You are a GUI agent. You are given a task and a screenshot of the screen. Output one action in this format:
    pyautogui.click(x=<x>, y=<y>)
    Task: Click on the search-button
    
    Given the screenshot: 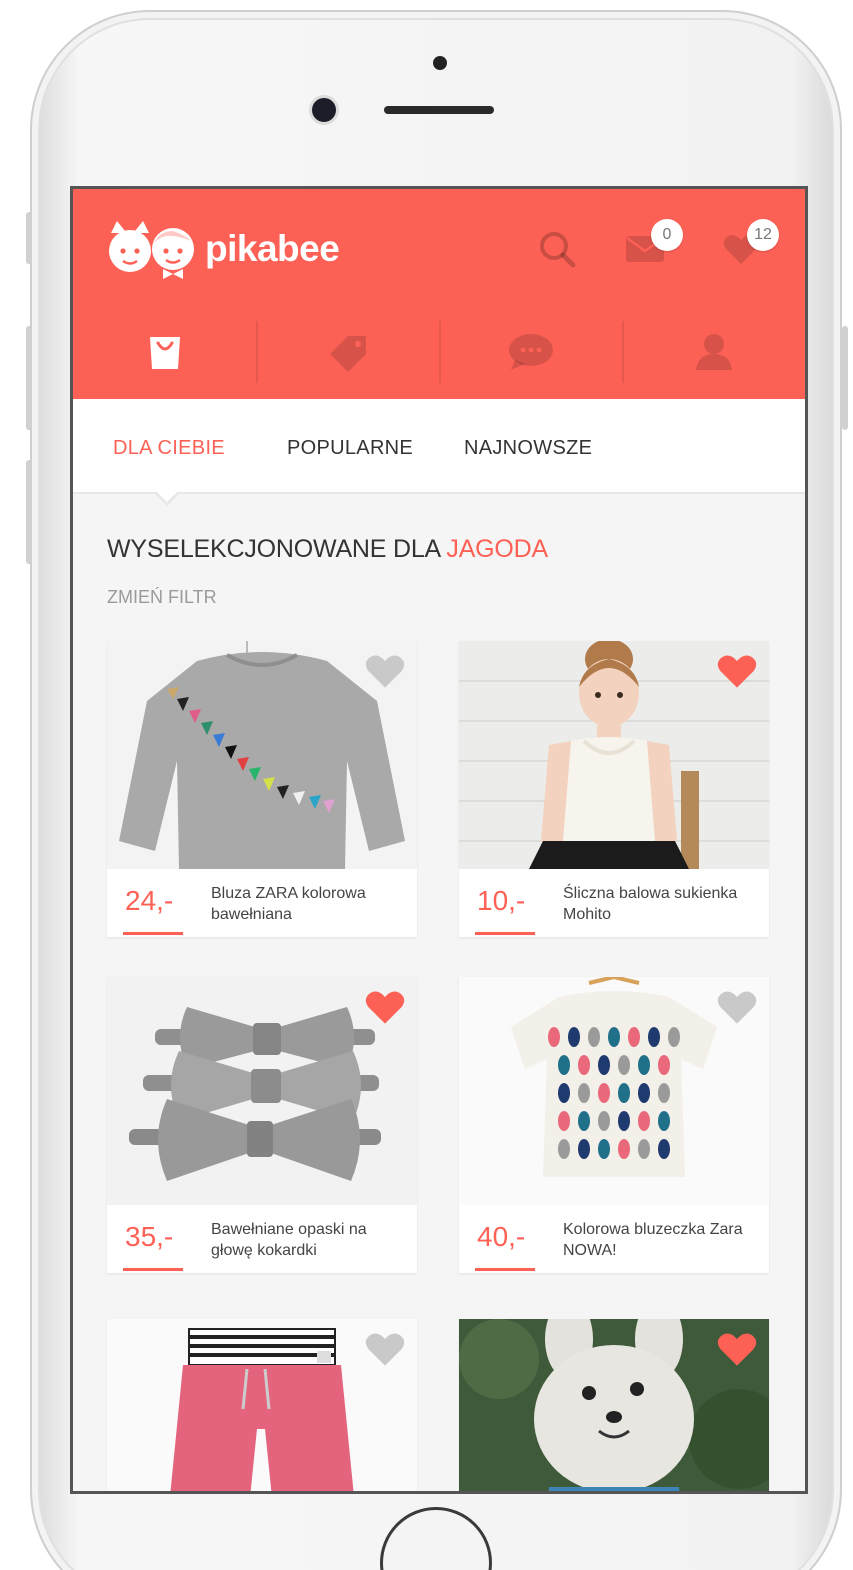 What is the action you would take?
    pyautogui.click(x=557, y=249)
    